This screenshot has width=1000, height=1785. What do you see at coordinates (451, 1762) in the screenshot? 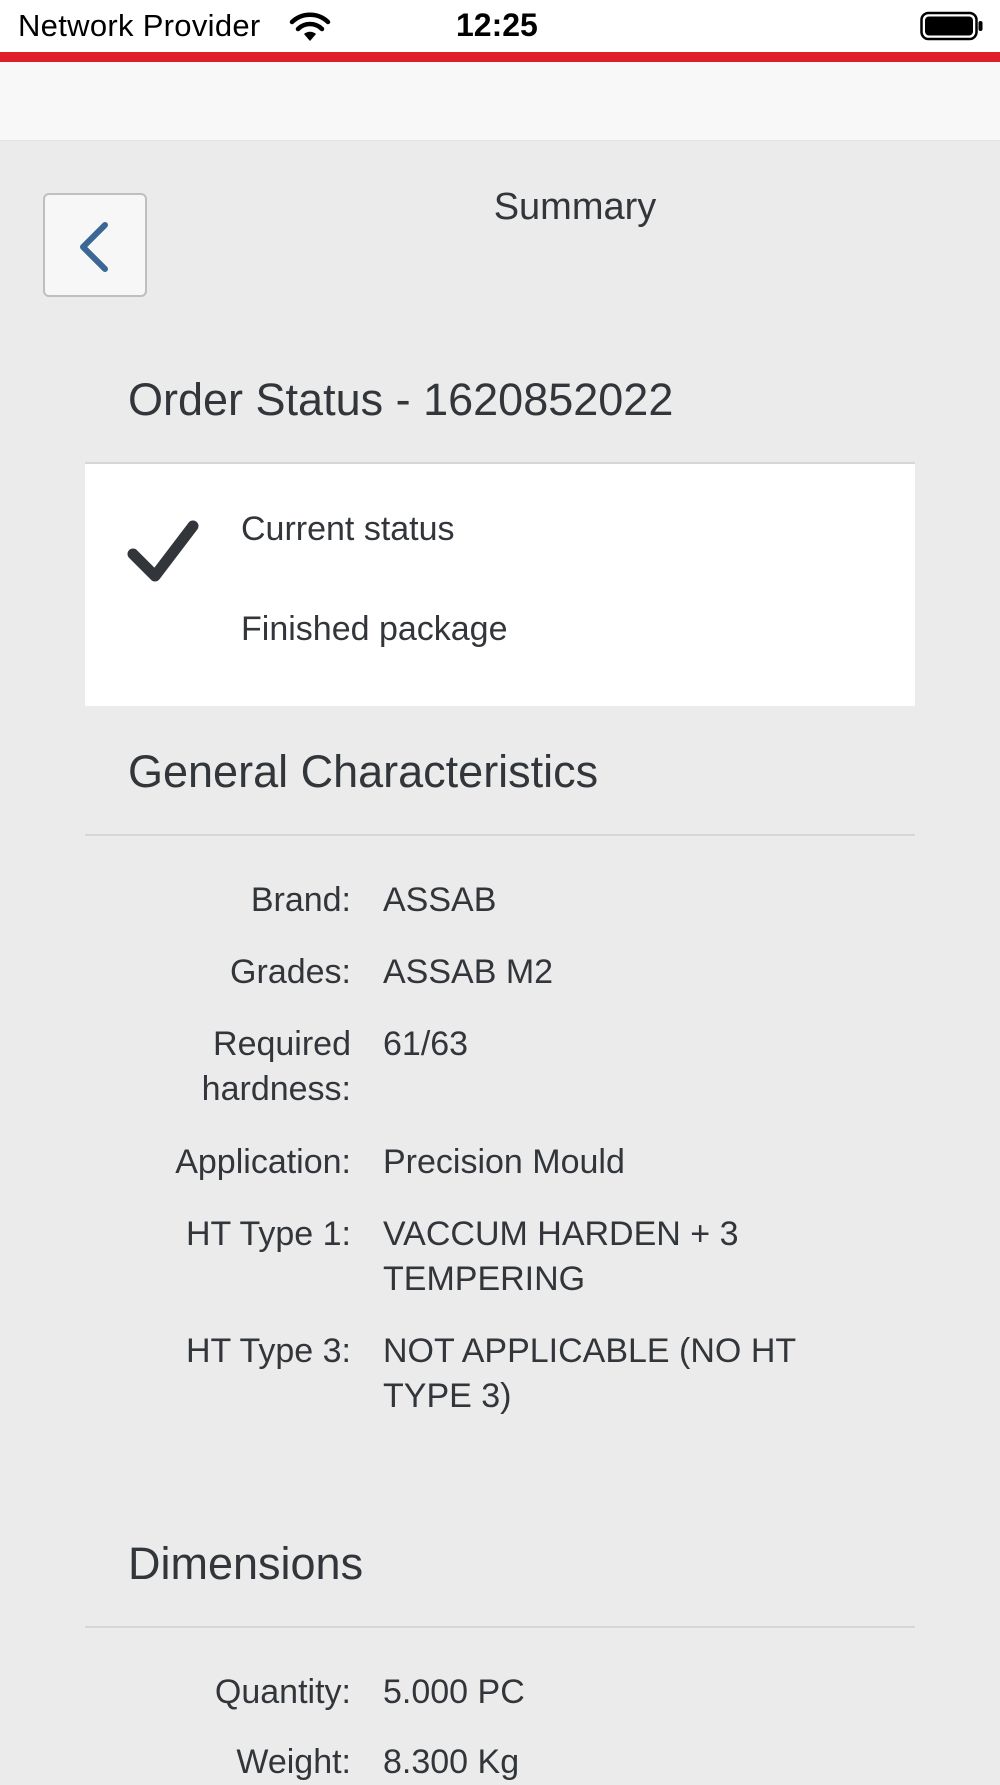
I see `field-value: 8.300 Kg` at bounding box center [451, 1762].